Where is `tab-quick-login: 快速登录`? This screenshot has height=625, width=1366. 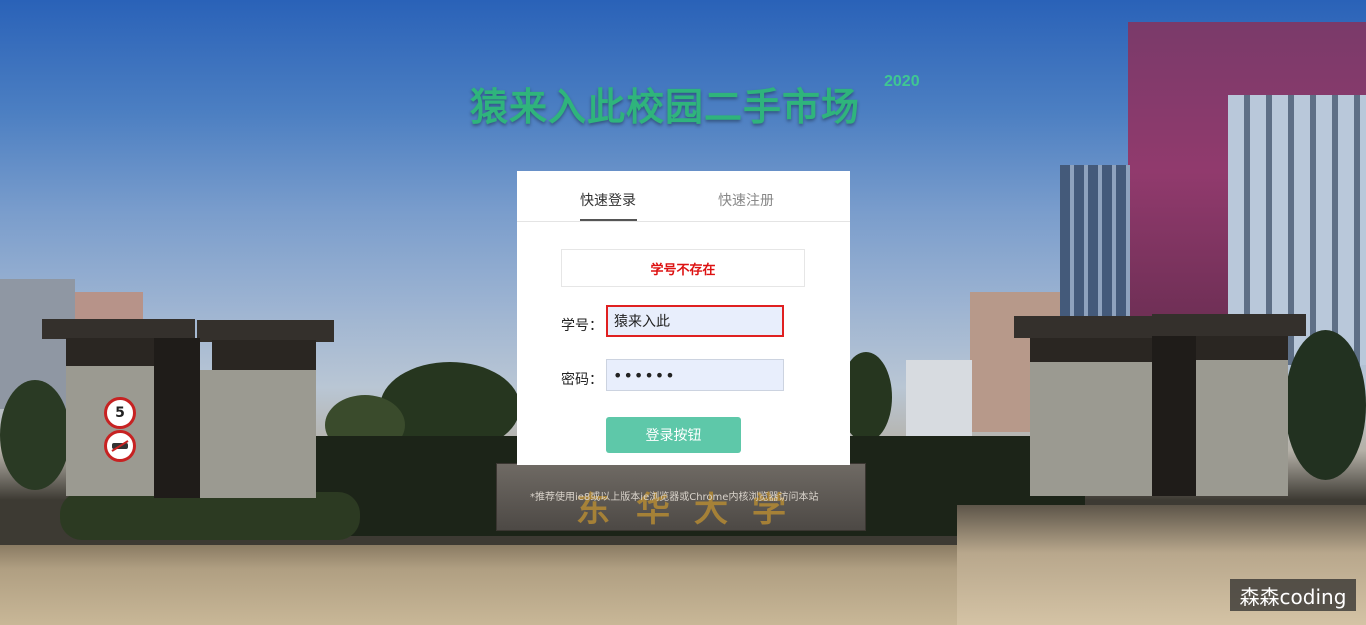 tab-quick-login: 快速登录 is located at coordinates (608, 200).